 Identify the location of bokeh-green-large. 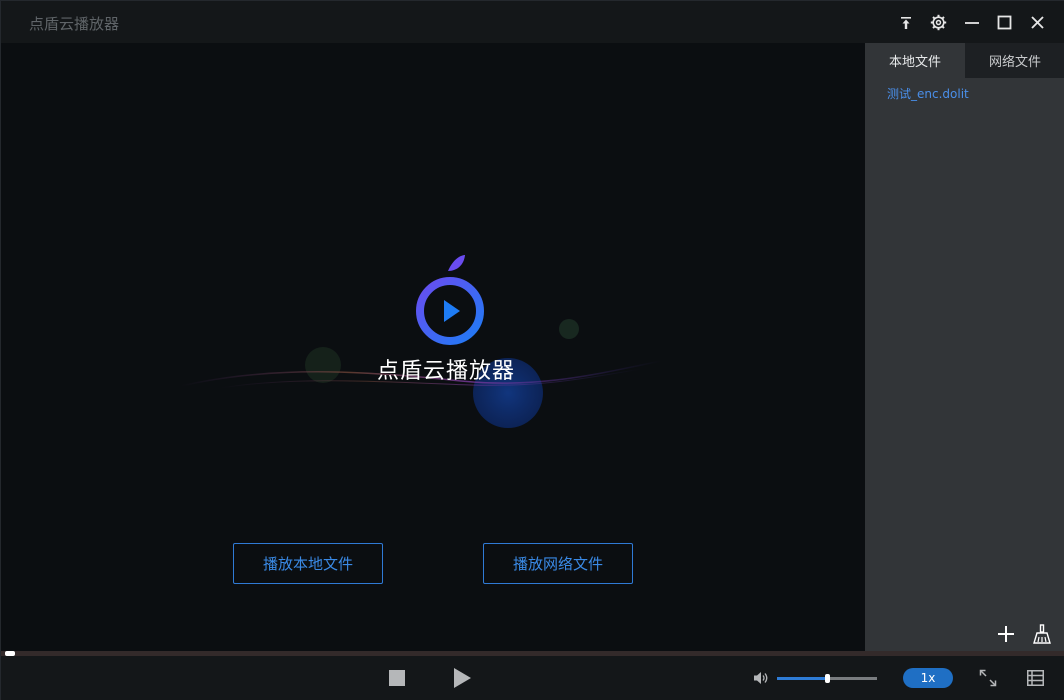
(323, 365).